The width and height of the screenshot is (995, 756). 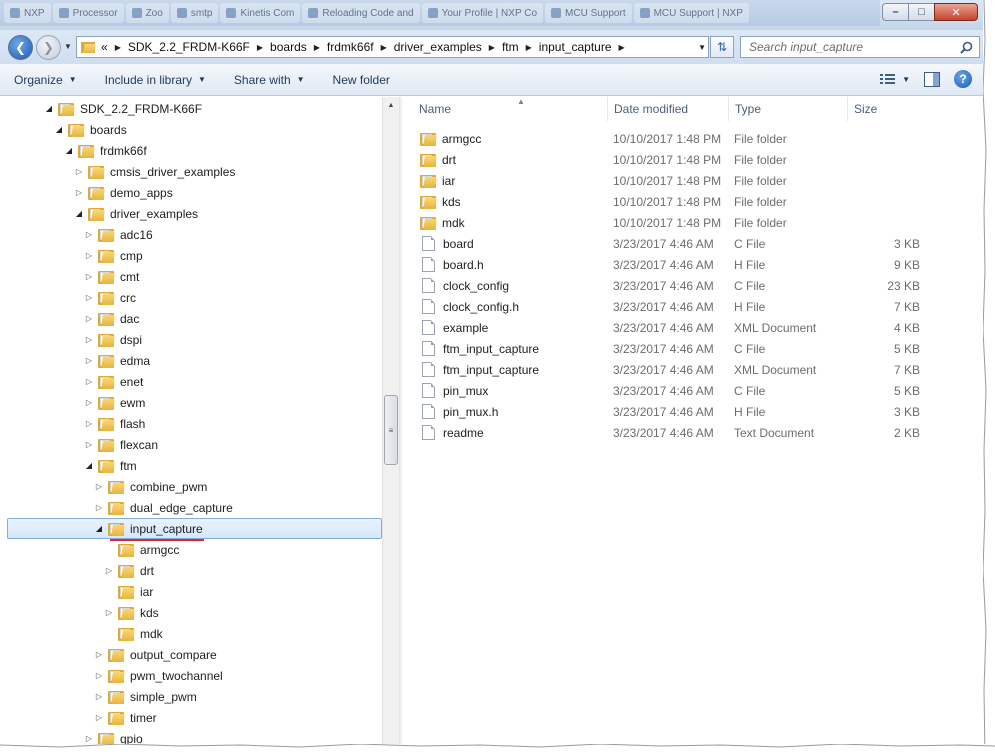 I want to click on tree-item: ▷ output_compare, so click(x=191, y=654).